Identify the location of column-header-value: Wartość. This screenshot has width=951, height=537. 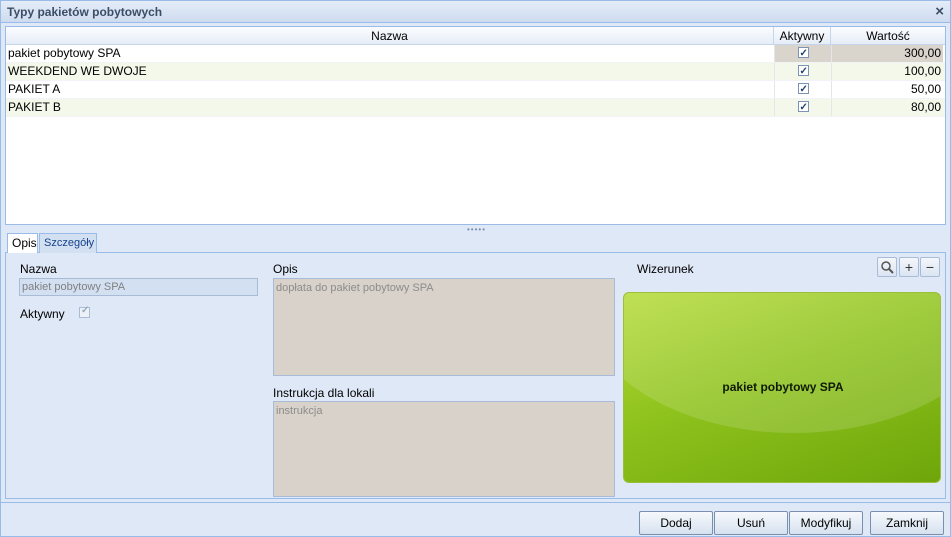
(888, 36).